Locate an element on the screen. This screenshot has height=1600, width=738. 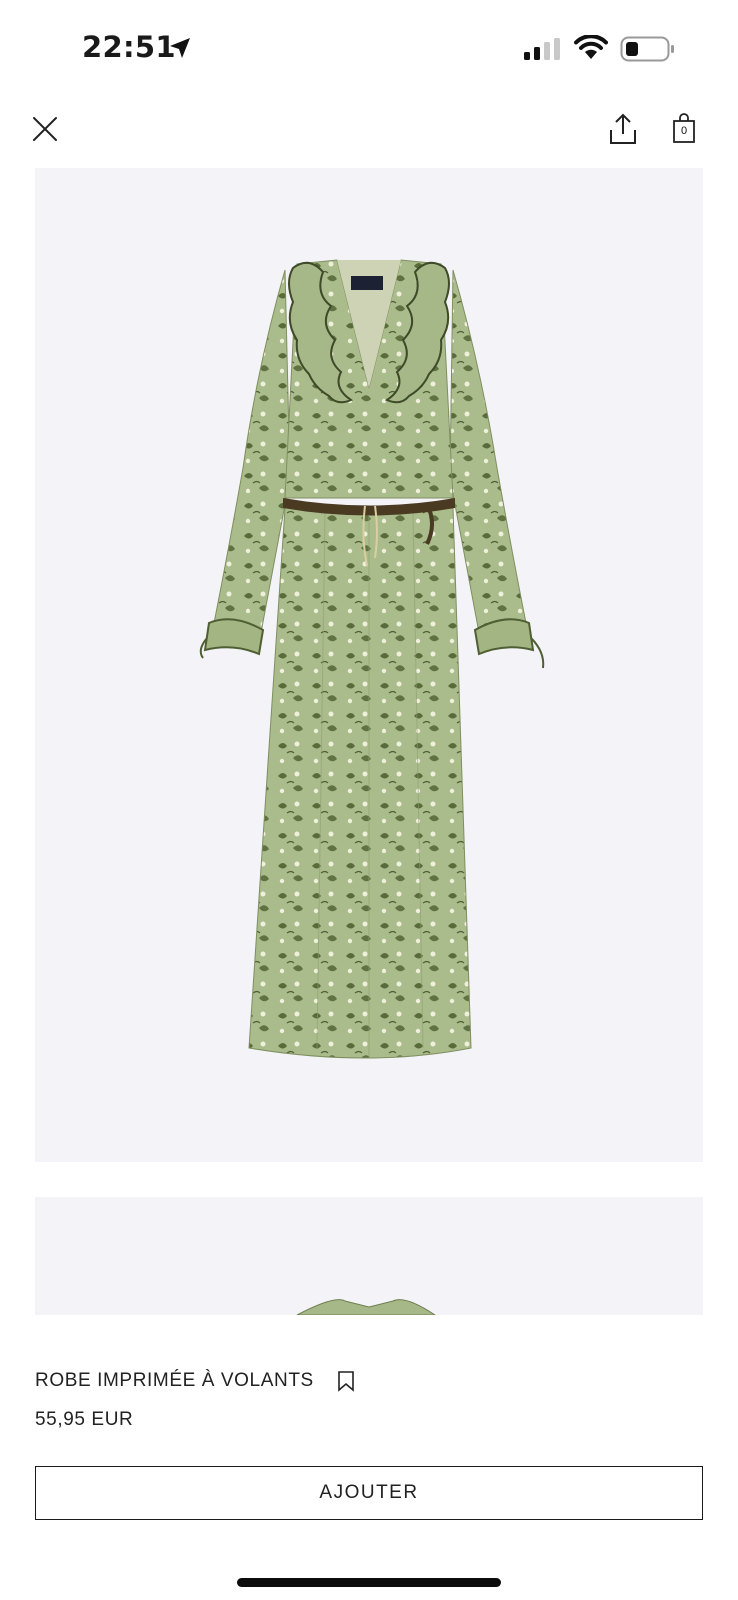
product-name-row: ROBE IMPRIMÉE À VOLANTS is located at coordinates (195, 1381).